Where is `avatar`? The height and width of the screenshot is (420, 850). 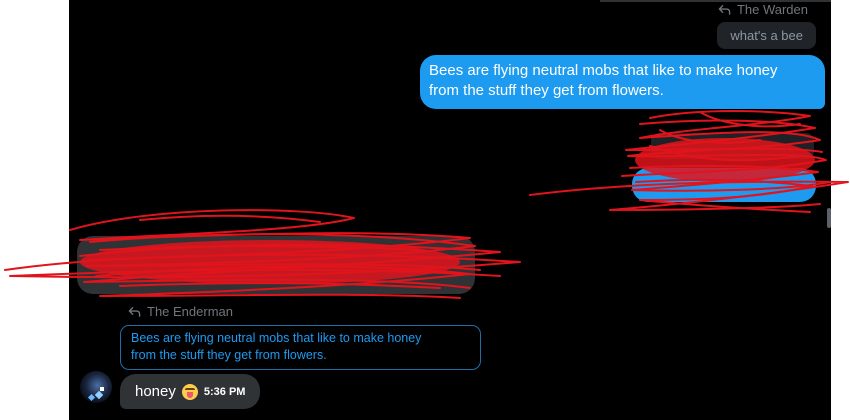 avatar is located at coordinates (96, 387).